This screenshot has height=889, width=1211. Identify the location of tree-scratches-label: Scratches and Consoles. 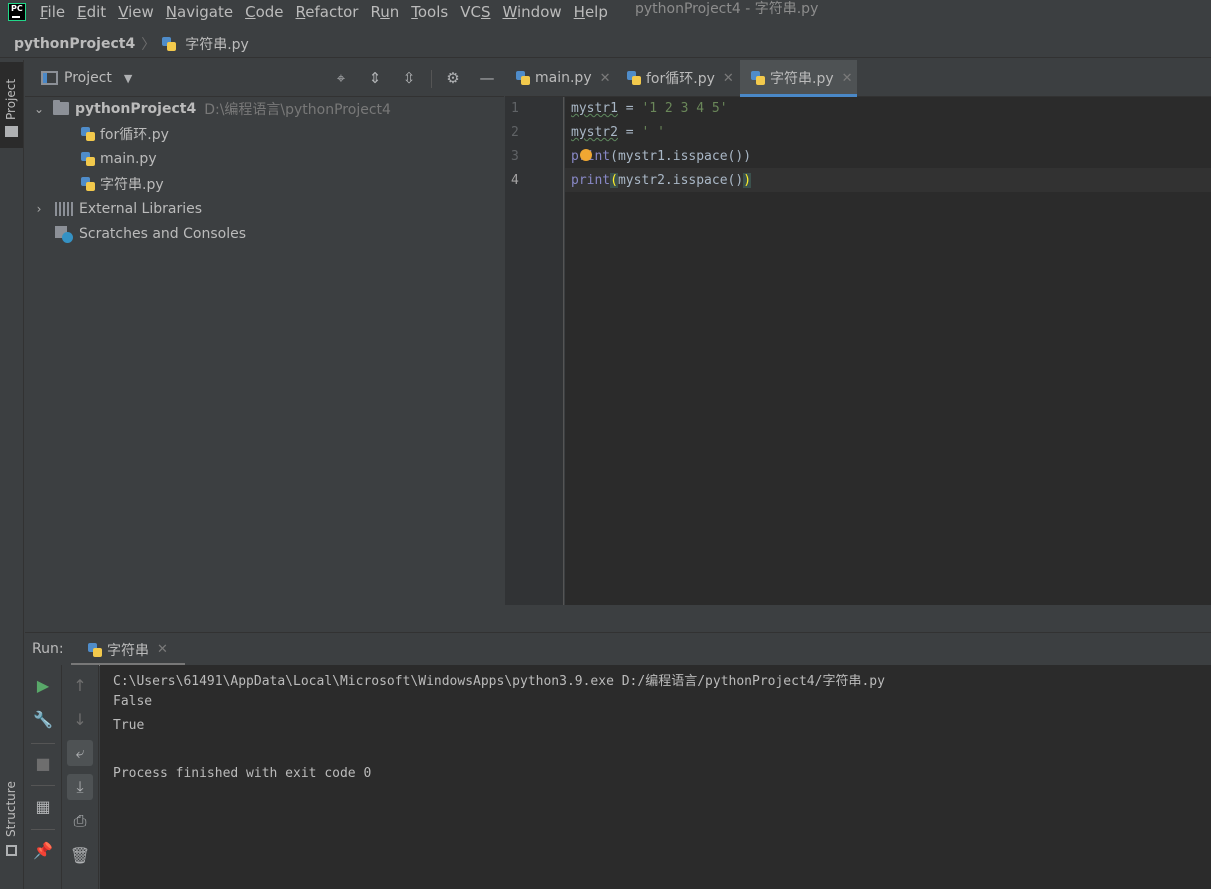
(162, 233).